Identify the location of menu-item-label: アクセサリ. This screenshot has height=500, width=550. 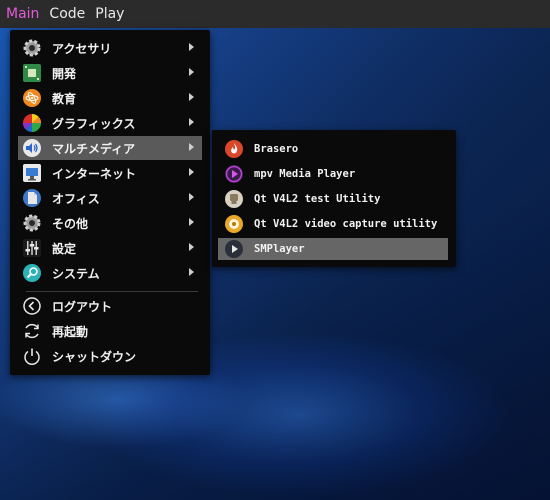
(82, 48).